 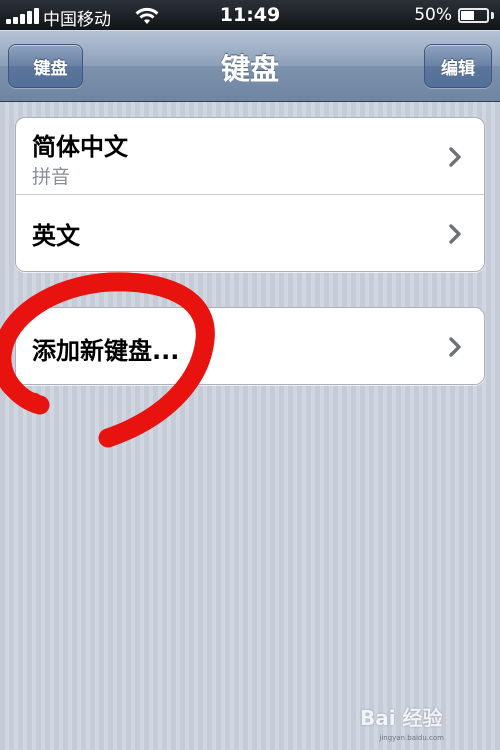 What do you see at coordinates (250, 233) in the screenshot?
I see `keyboard-row-english: 英文` at bounding box center [250, 233].